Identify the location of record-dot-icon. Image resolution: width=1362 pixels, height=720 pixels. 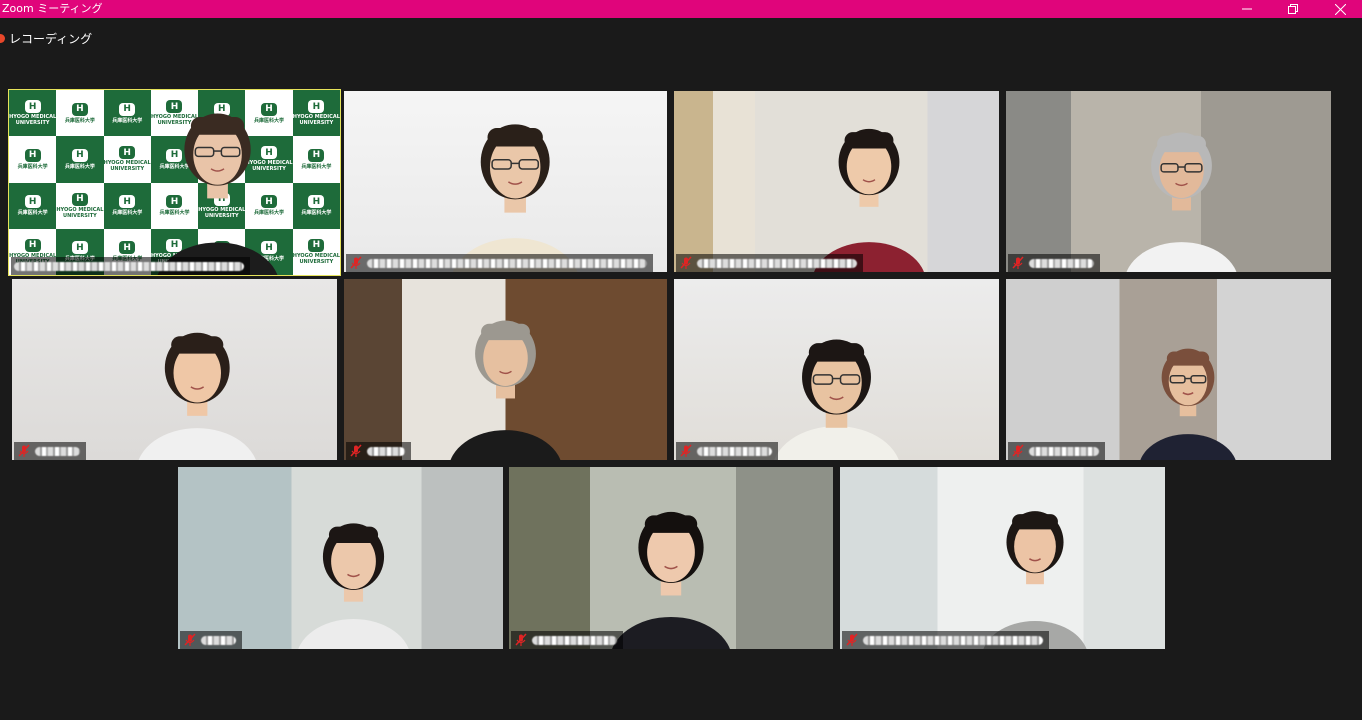
(2, 38).